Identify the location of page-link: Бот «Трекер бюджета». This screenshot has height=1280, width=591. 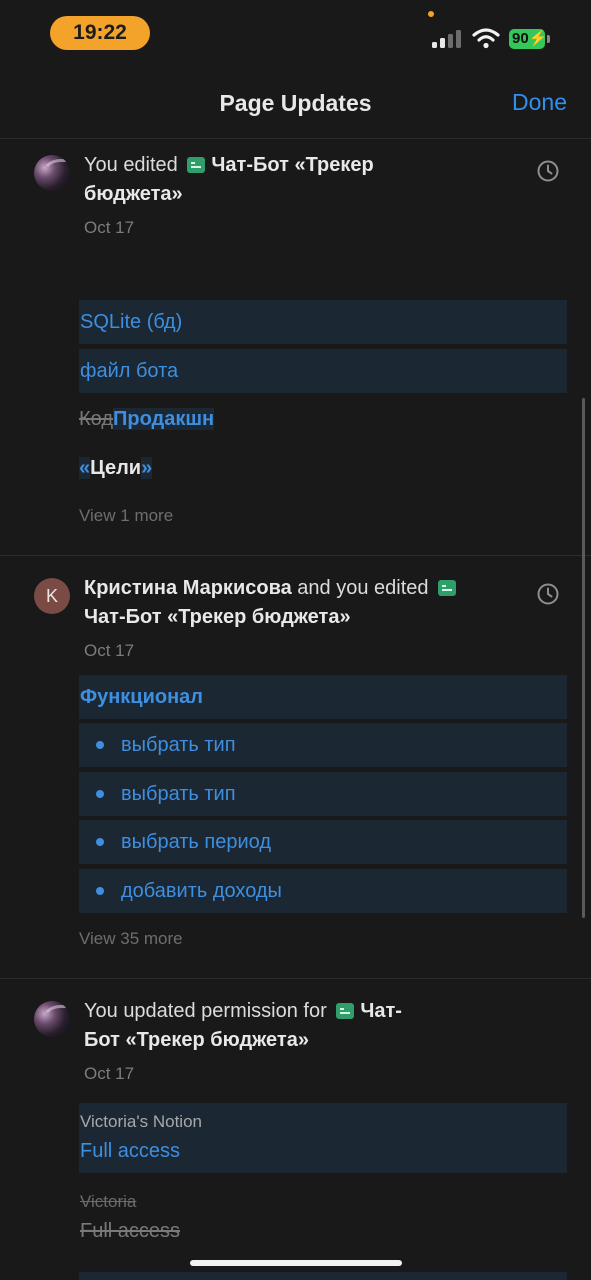
(196, 1040).